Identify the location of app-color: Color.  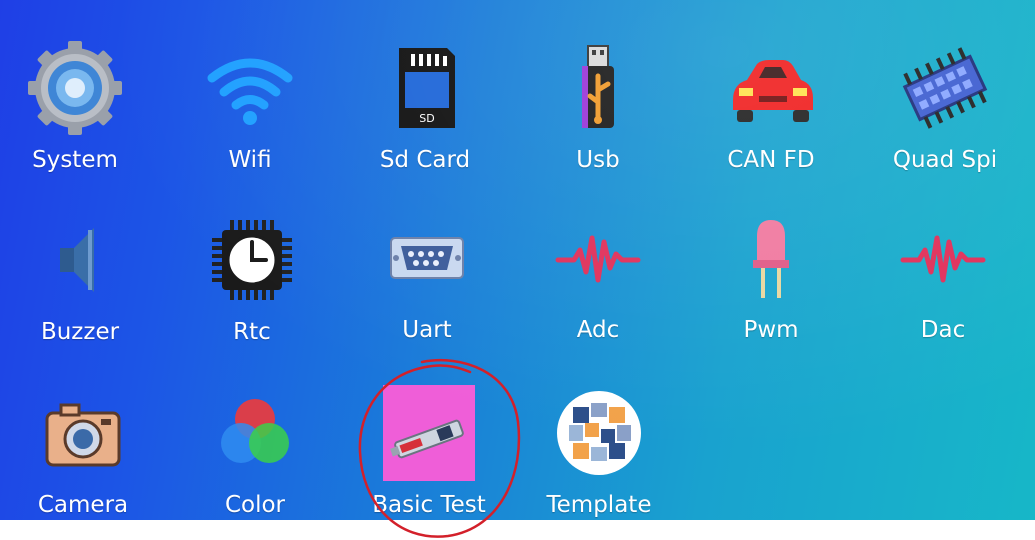
(255, 452).